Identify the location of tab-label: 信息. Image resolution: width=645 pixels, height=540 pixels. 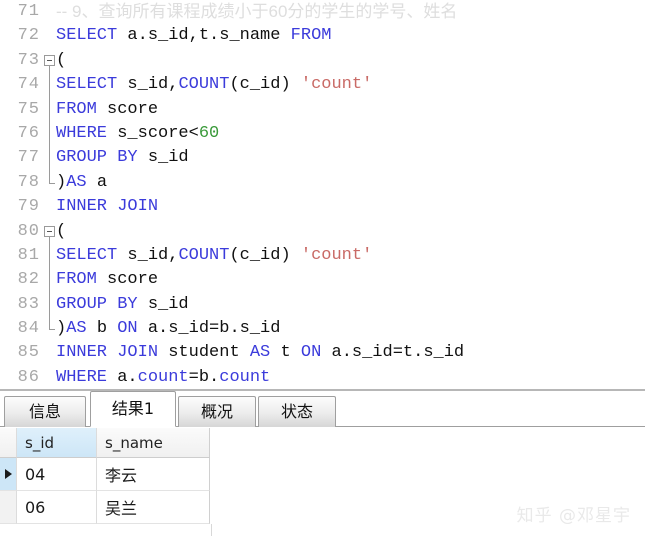
(44, 411).